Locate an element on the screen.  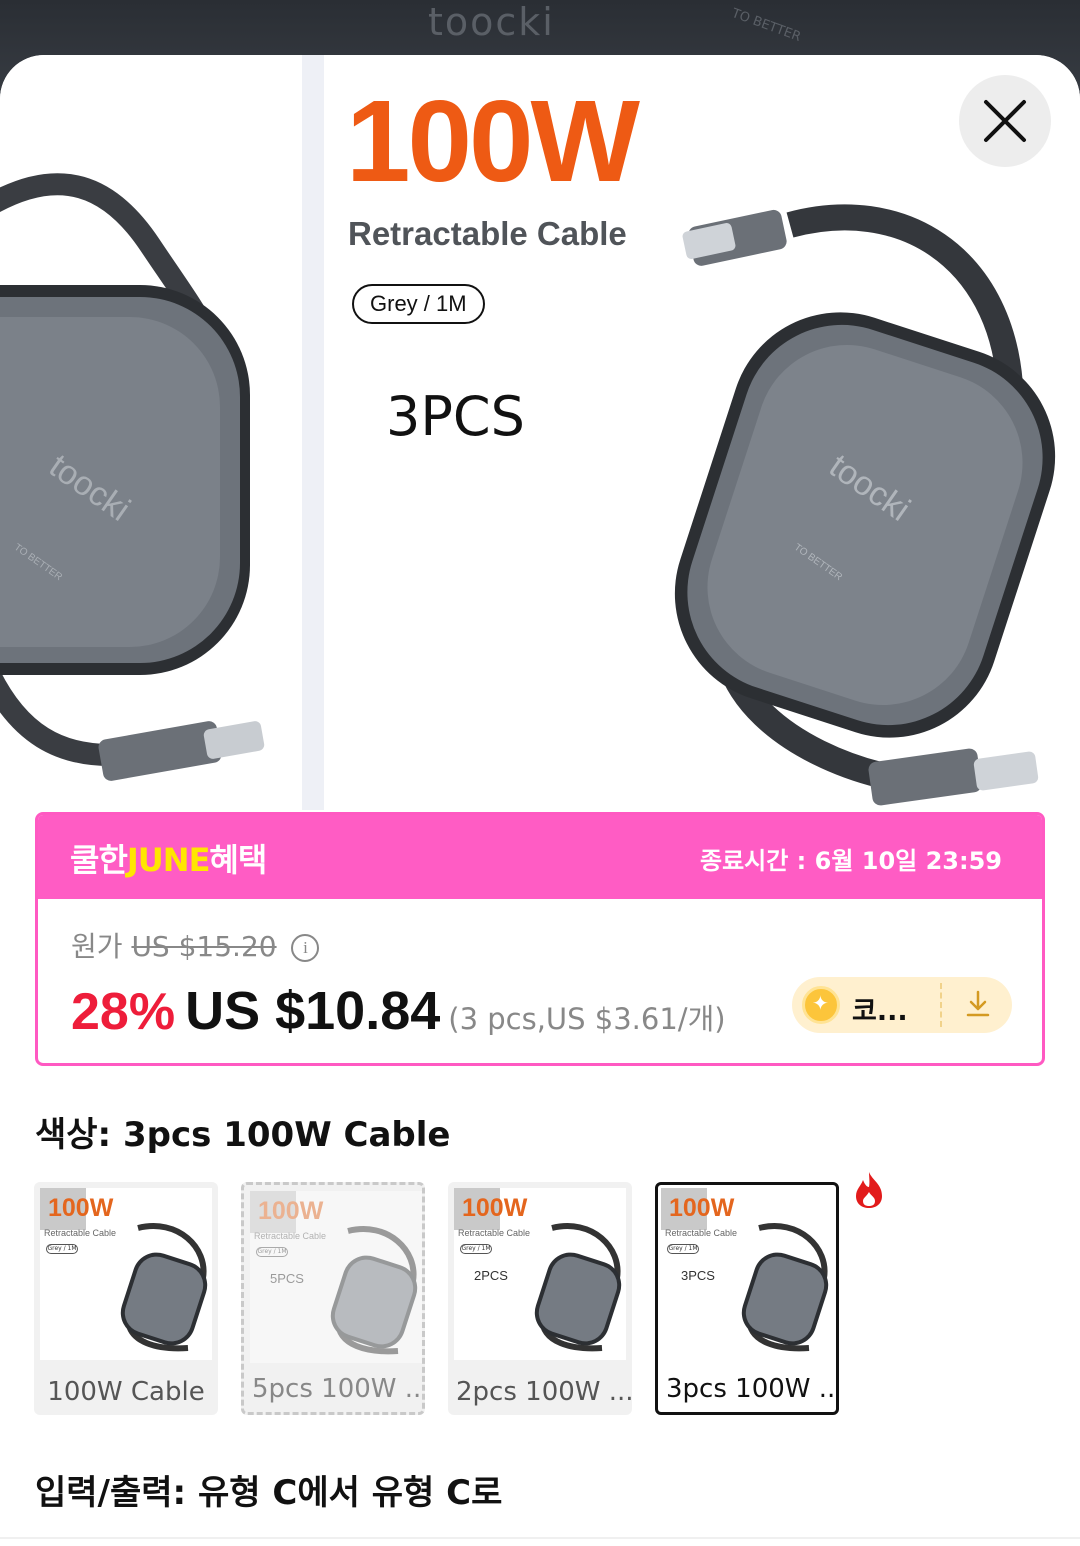
unit-price: (3 pcs,US $3.61/개) is located at coordinates (587, 1019).